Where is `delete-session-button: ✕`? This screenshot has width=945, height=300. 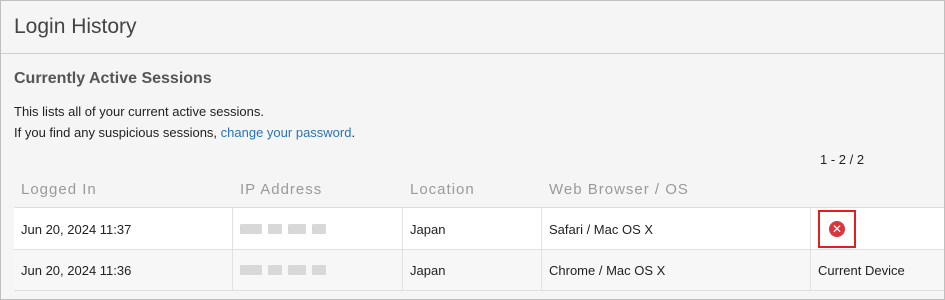
delete-session-button: ✕ is located at coordinates (837, 229).